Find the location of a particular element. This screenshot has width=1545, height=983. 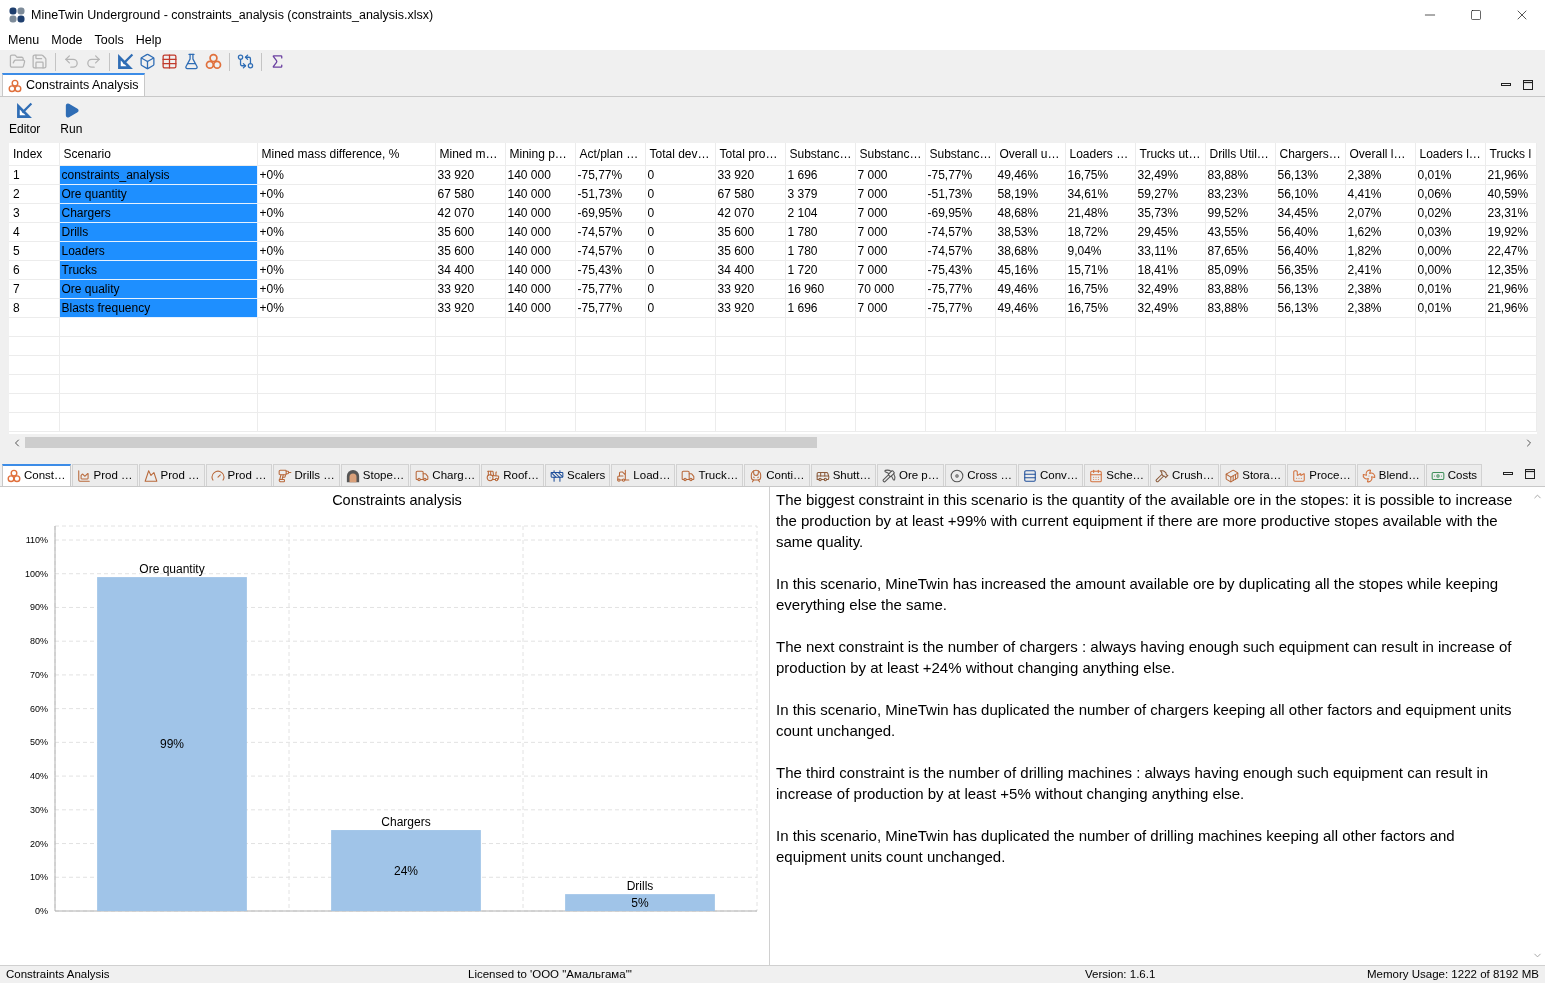

table-cell: 21,96% is located at coordinates (1510, 307).